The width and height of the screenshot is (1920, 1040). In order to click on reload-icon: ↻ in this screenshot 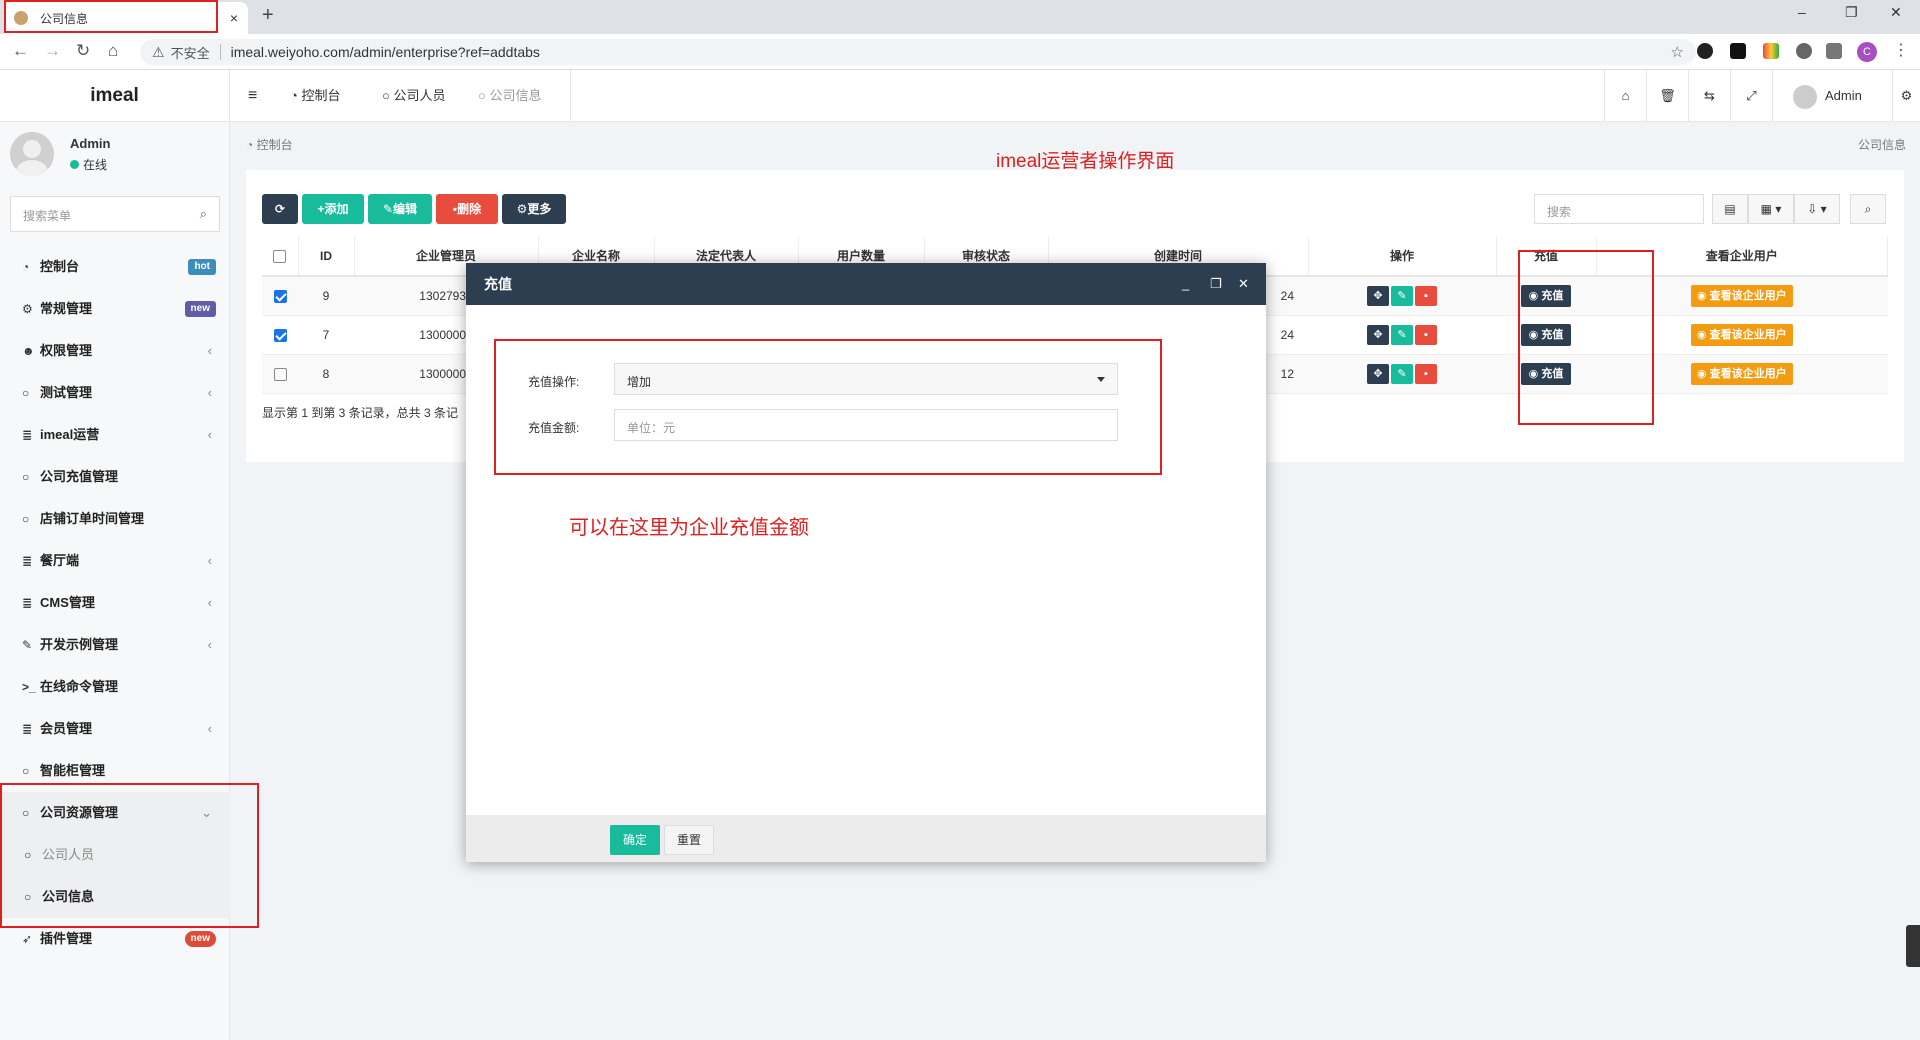, I will do `click(83, 51)`.